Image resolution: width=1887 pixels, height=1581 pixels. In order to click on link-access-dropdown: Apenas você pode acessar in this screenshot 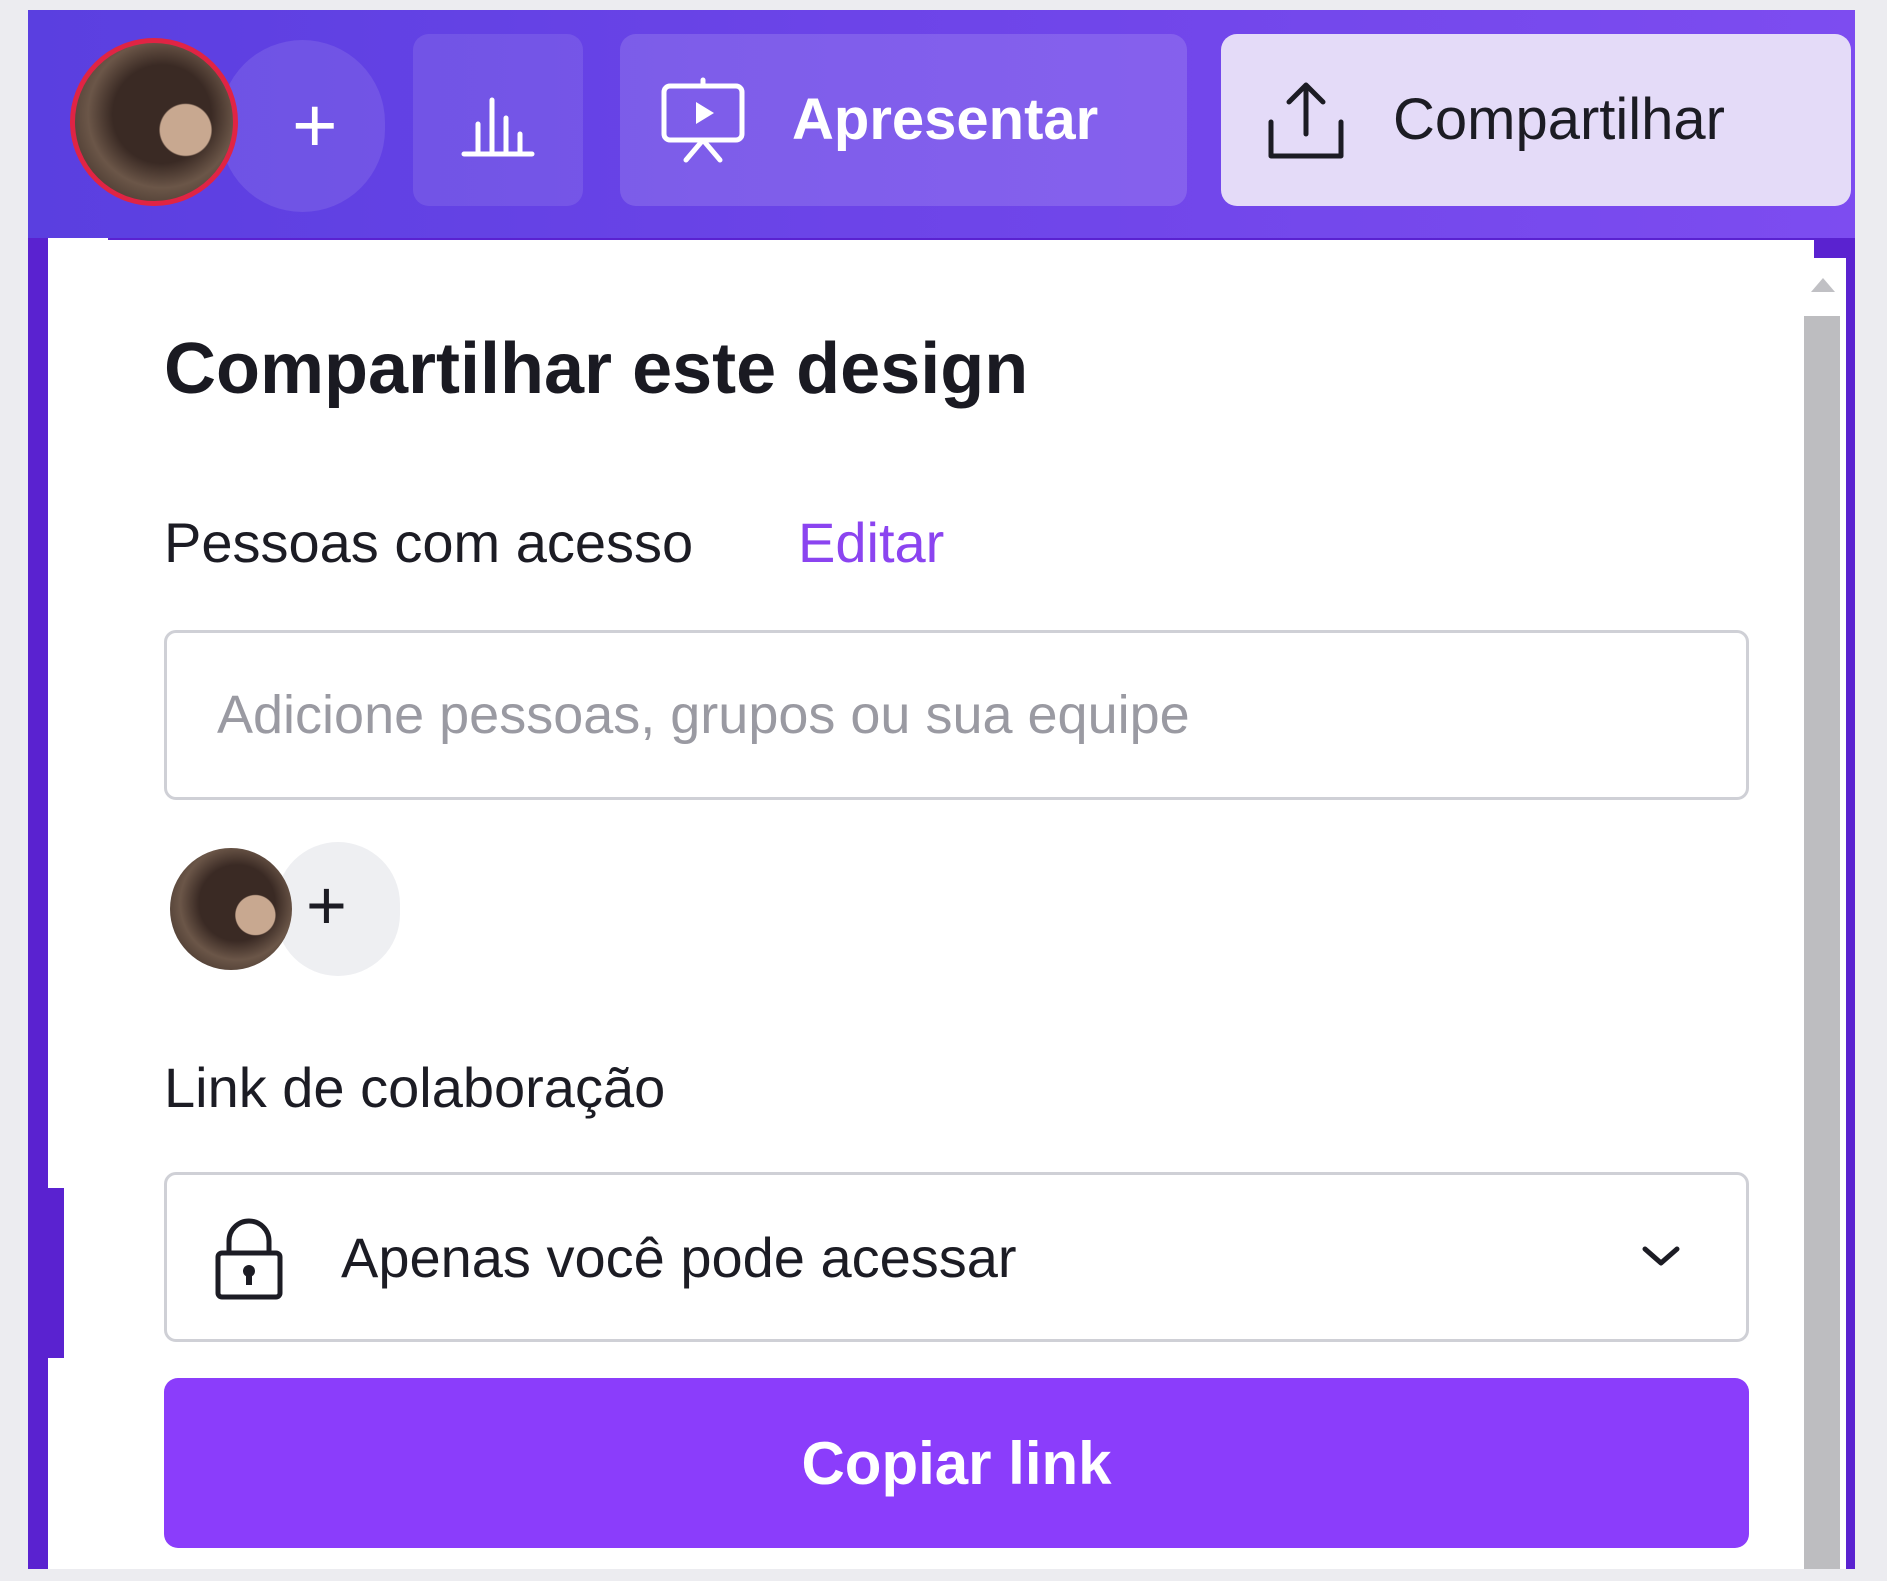, I will do `click(956, 1257)`.